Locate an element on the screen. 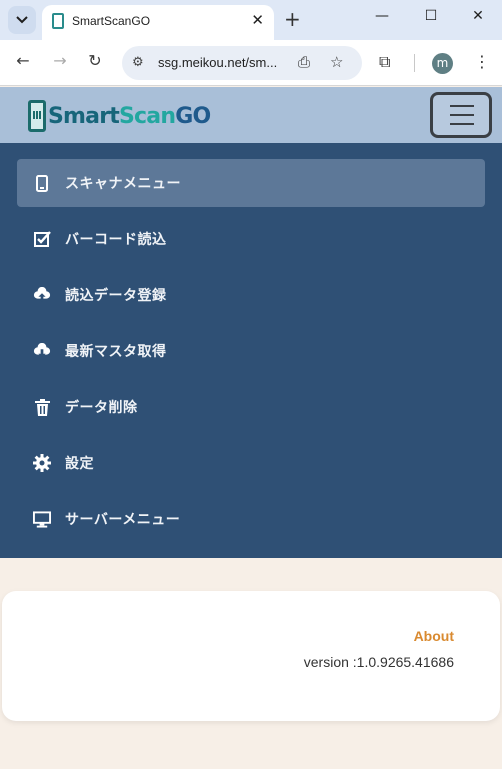 The image size is (502, 769). monitor-icon is located at coordinates (42, 519).